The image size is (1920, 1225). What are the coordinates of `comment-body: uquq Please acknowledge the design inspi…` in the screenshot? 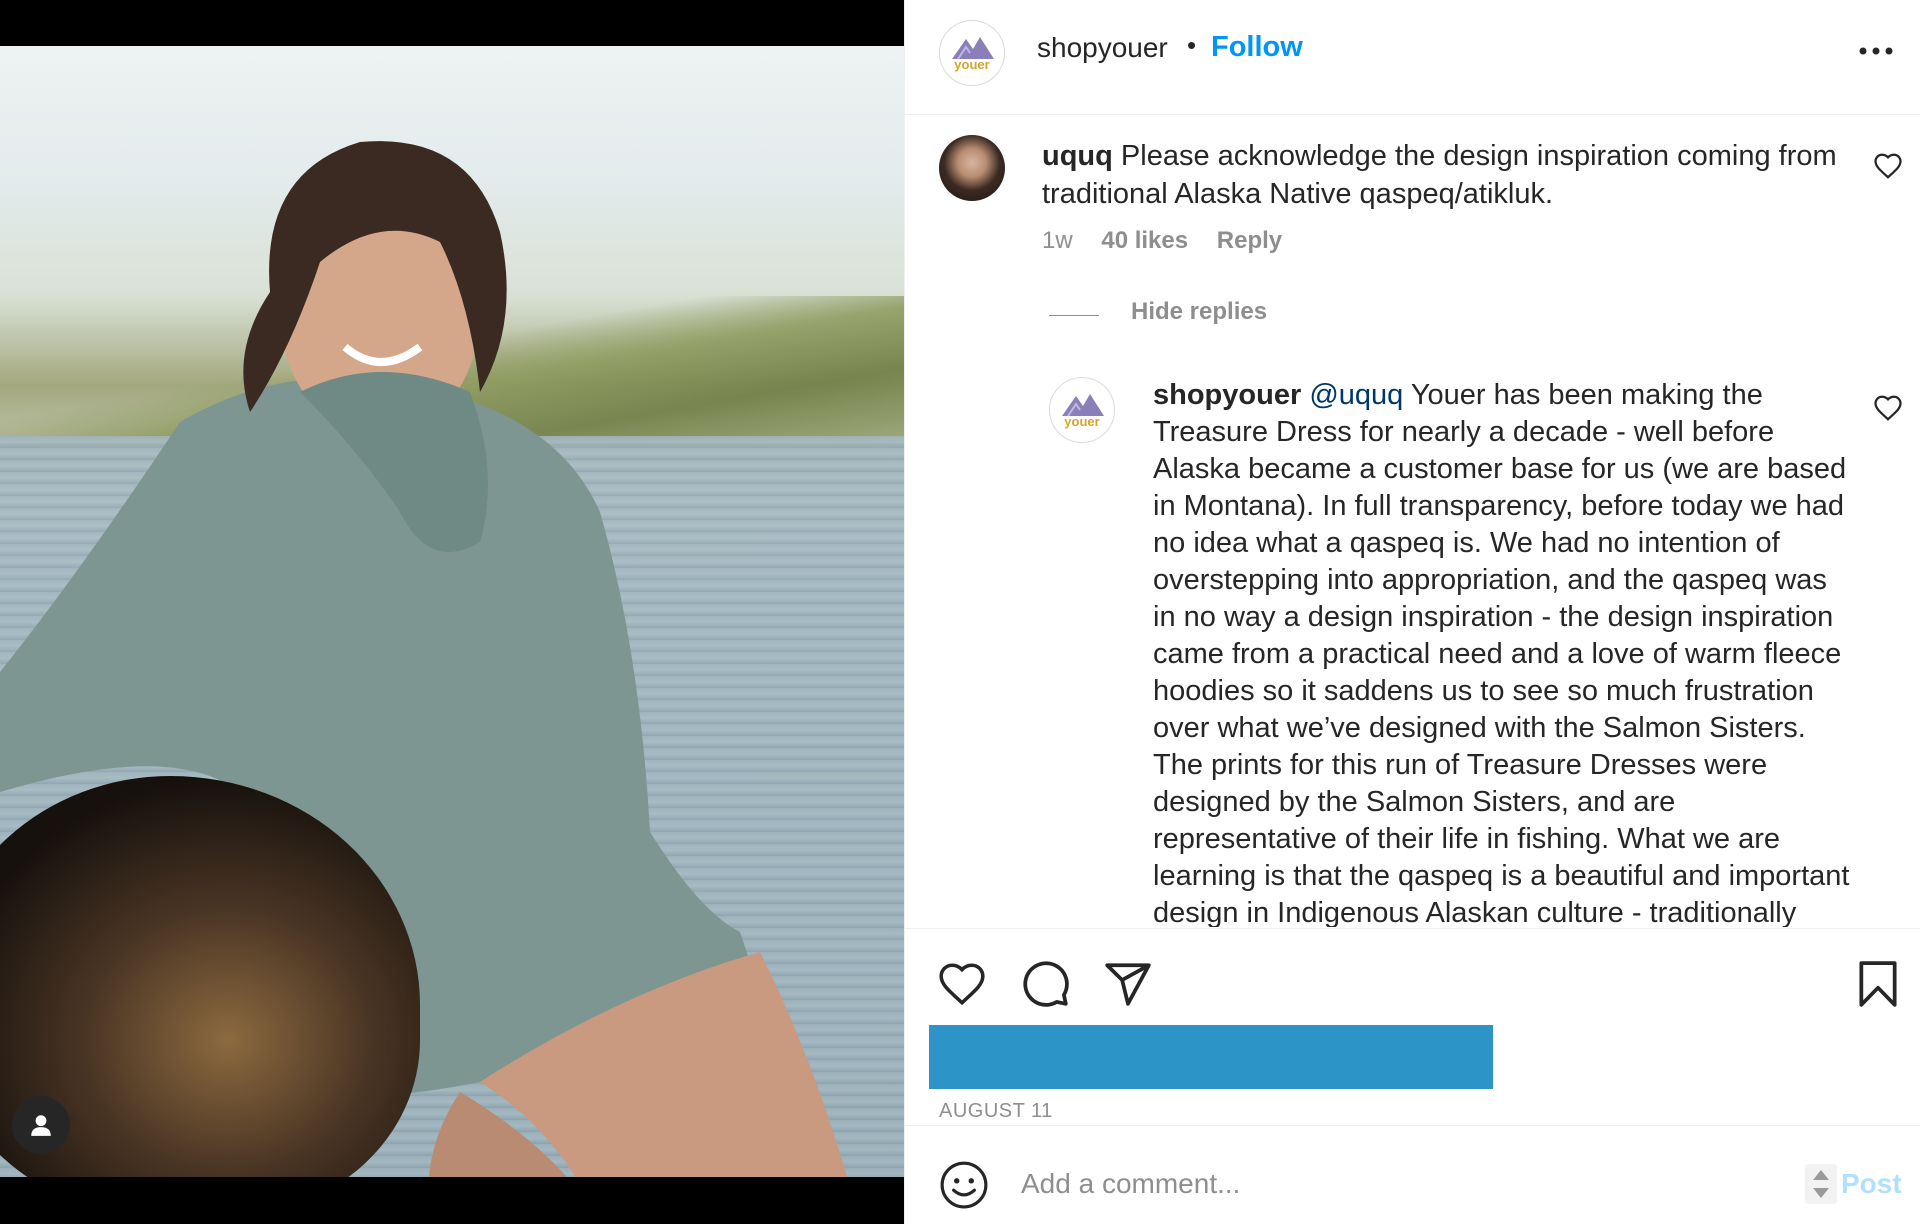 It's located at (1442, 175).